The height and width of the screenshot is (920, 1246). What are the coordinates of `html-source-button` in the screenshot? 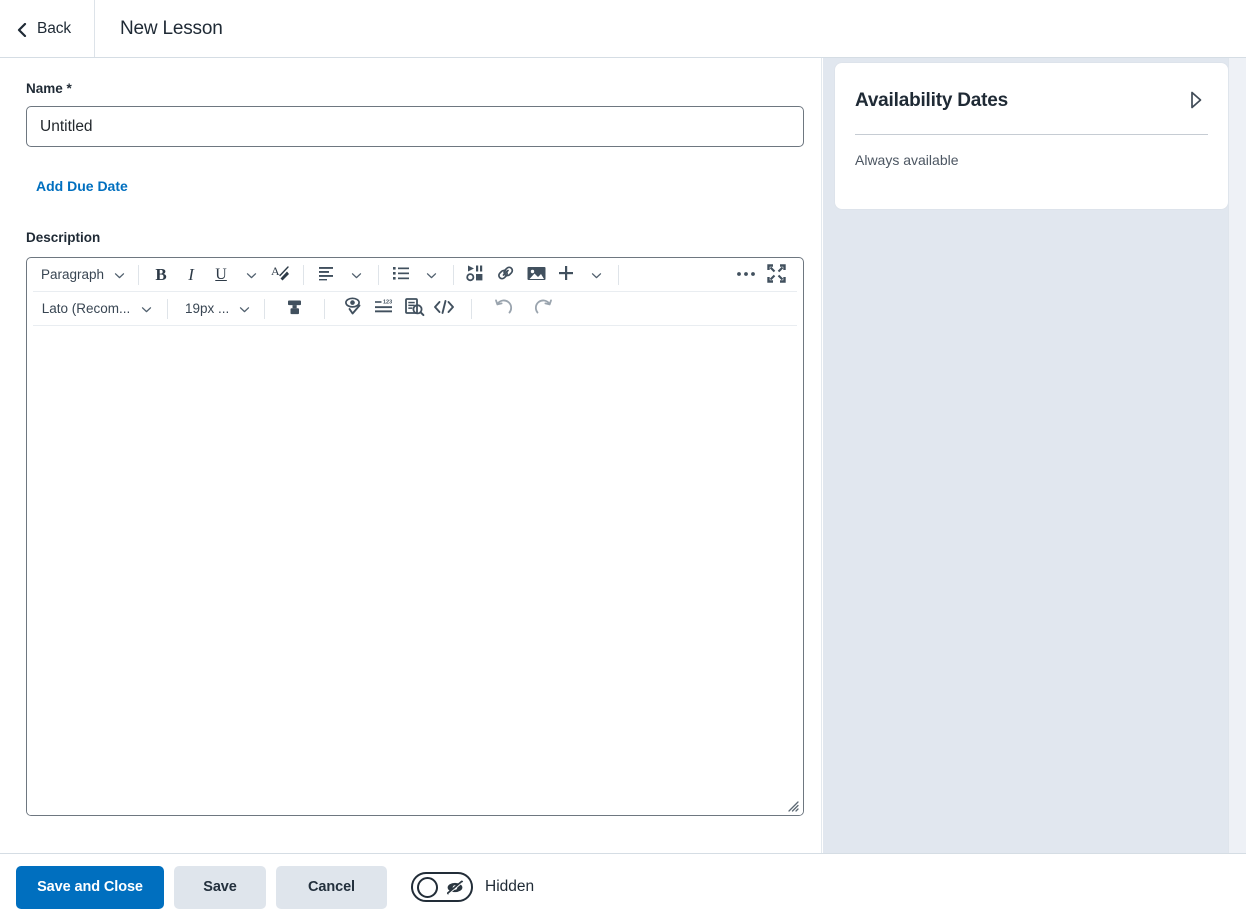 It's located at (444, 309).